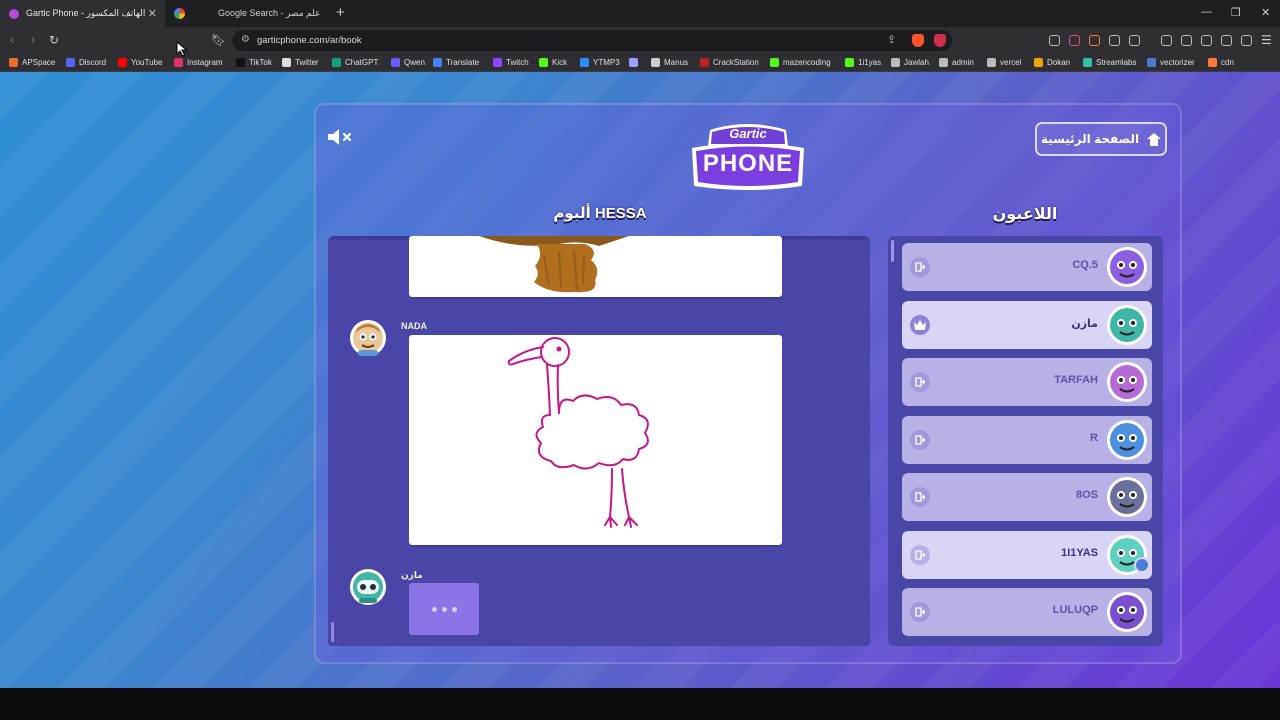 This screenshot has width=1280, height=720. What do you see at coordinates (332, 632) in the screenshot?
I see `album-scrollbar` at bounding box center [332, 632].